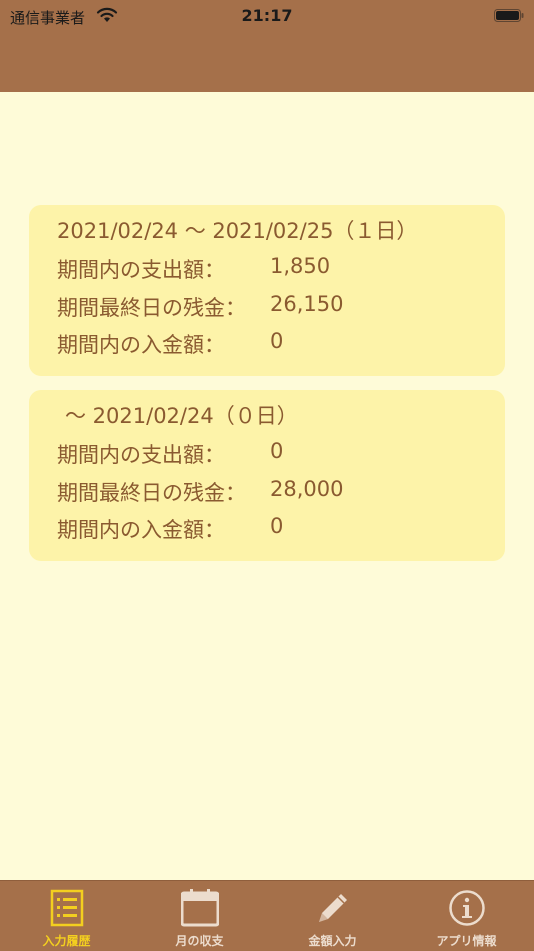 This screenshot has height=951, width=534. Describe the element at coordinates (181, 416) in the screenshot. I see `period-header: 〜 2021/02/24（０日）` at that location.